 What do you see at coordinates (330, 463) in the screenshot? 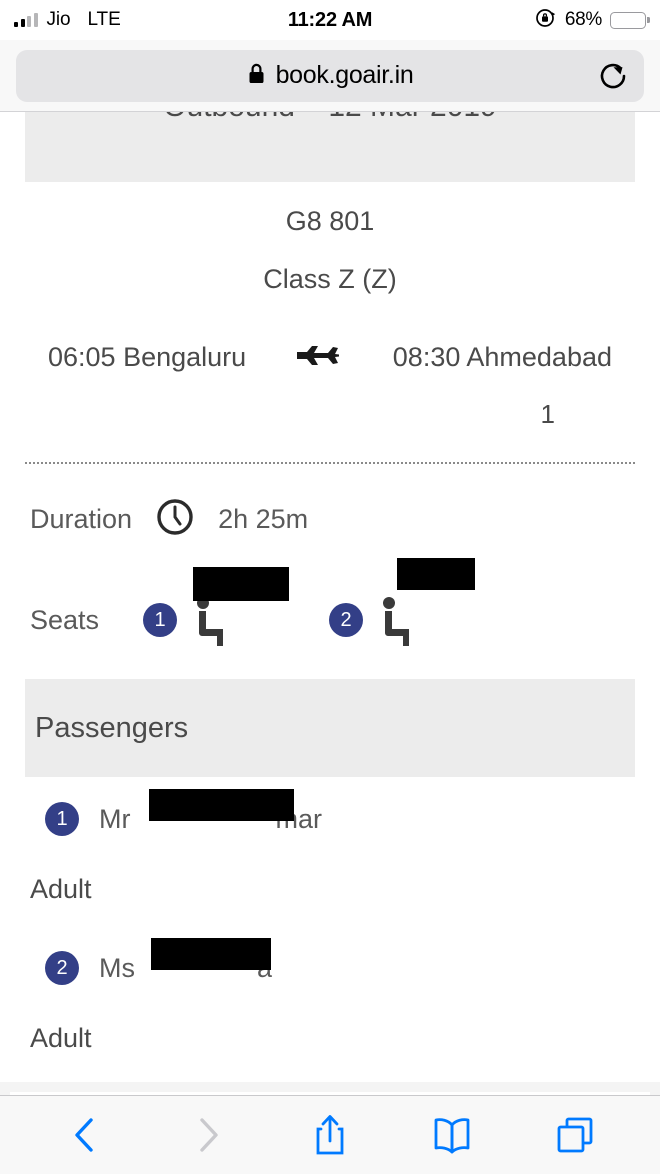
I see `section-divider` at bounding box center [330, 463].